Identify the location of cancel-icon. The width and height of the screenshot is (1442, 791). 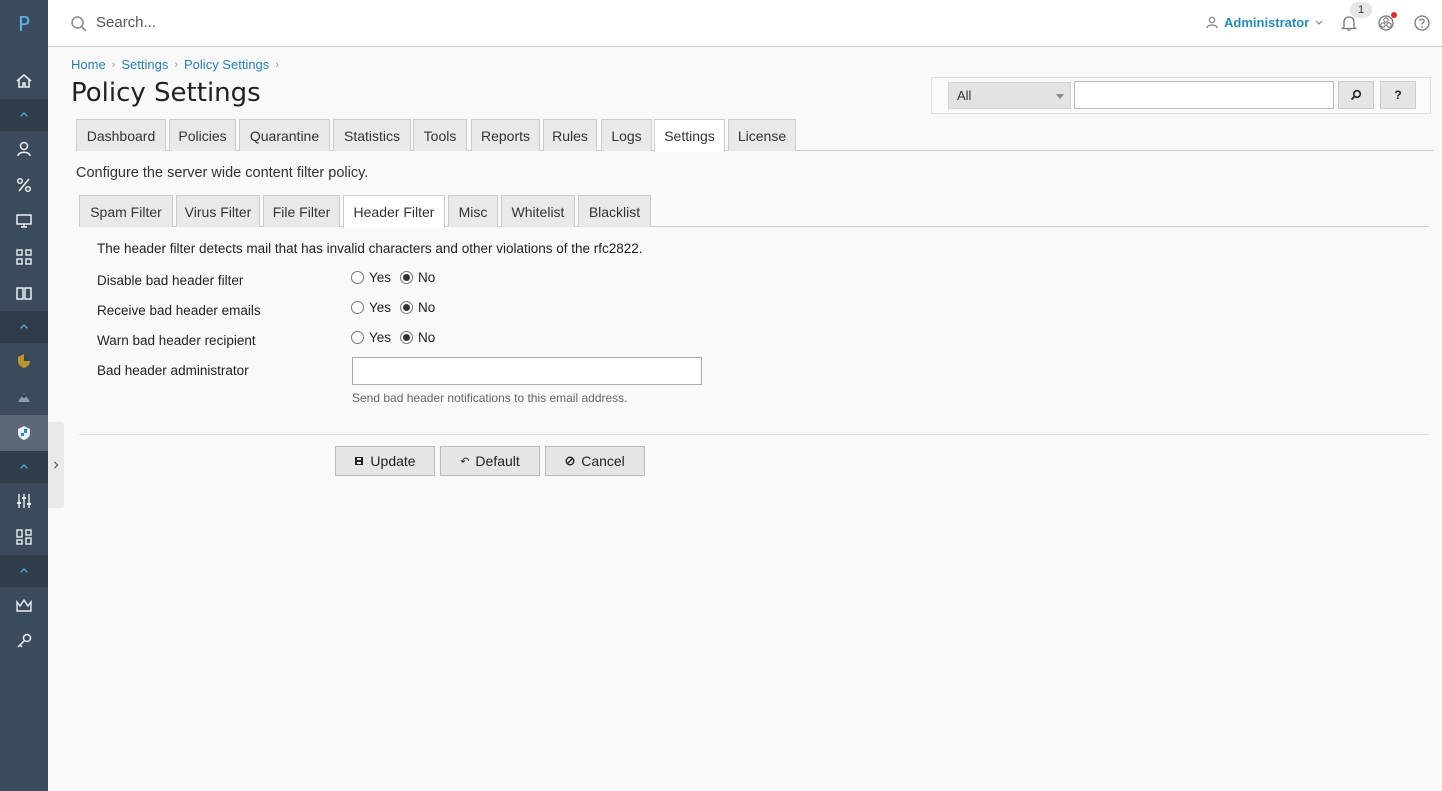
(570, 461).